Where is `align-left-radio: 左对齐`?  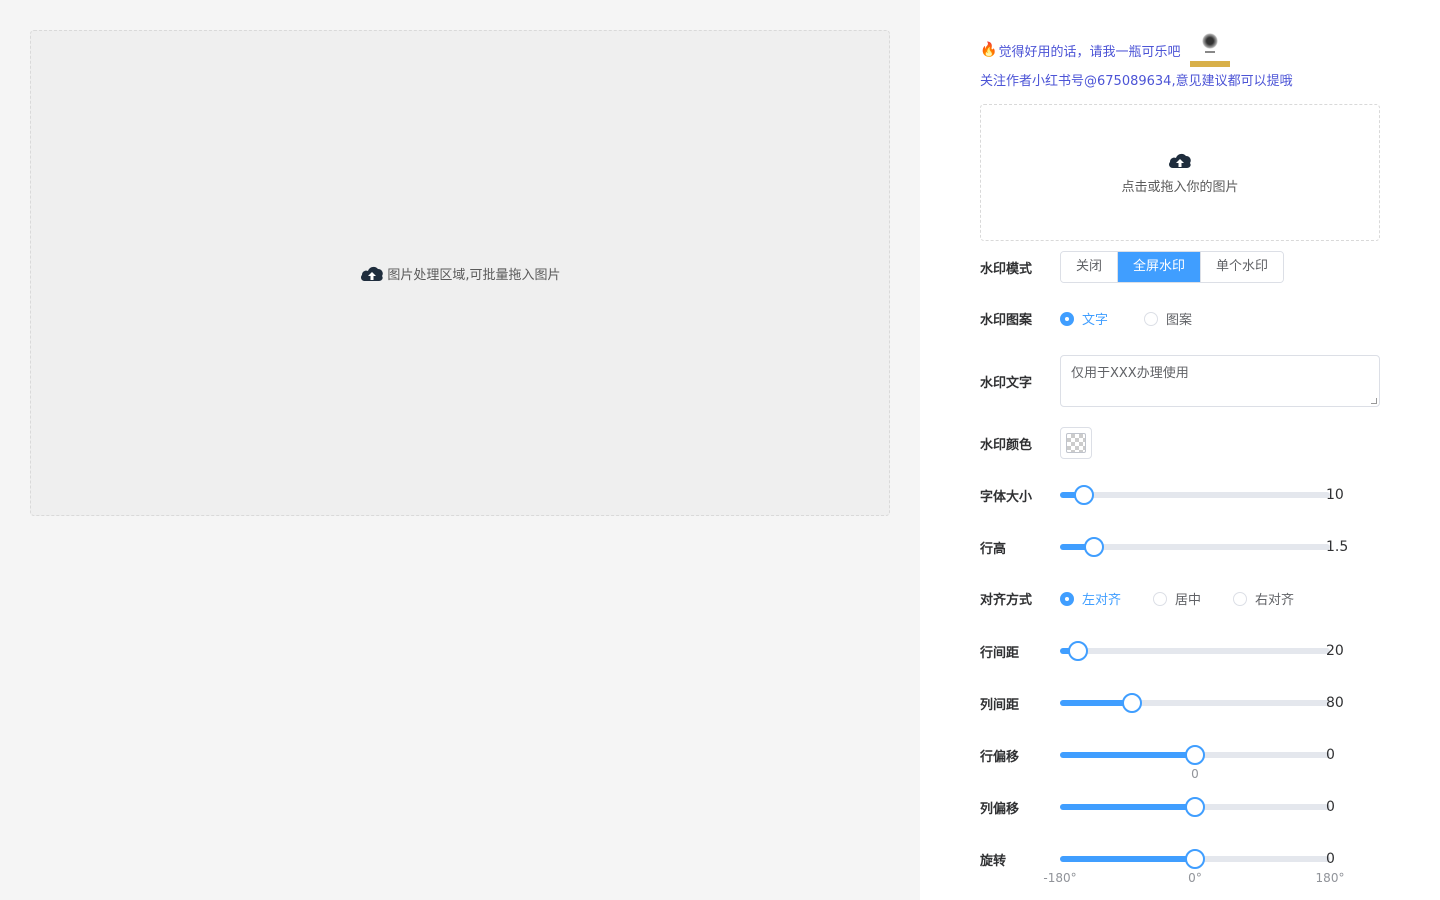 align-left-radio: 左对齐 is located at coordinates (1090, 598).